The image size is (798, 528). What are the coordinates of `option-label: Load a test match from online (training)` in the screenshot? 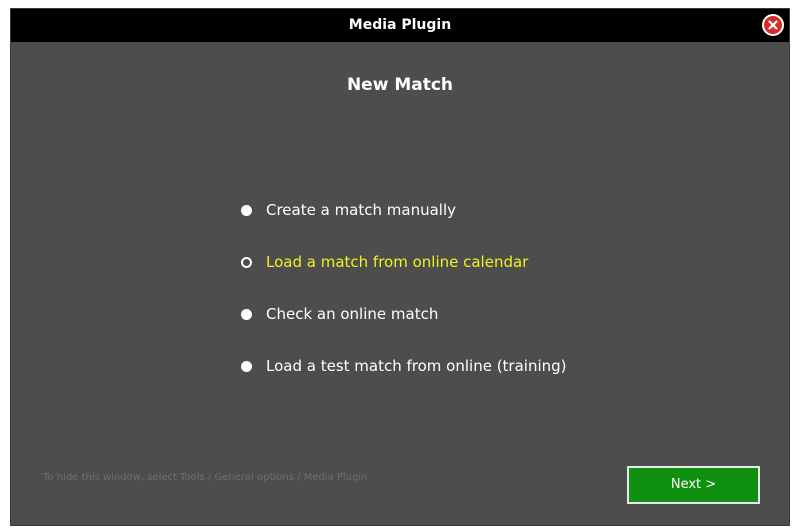 It's located at (416, 366).